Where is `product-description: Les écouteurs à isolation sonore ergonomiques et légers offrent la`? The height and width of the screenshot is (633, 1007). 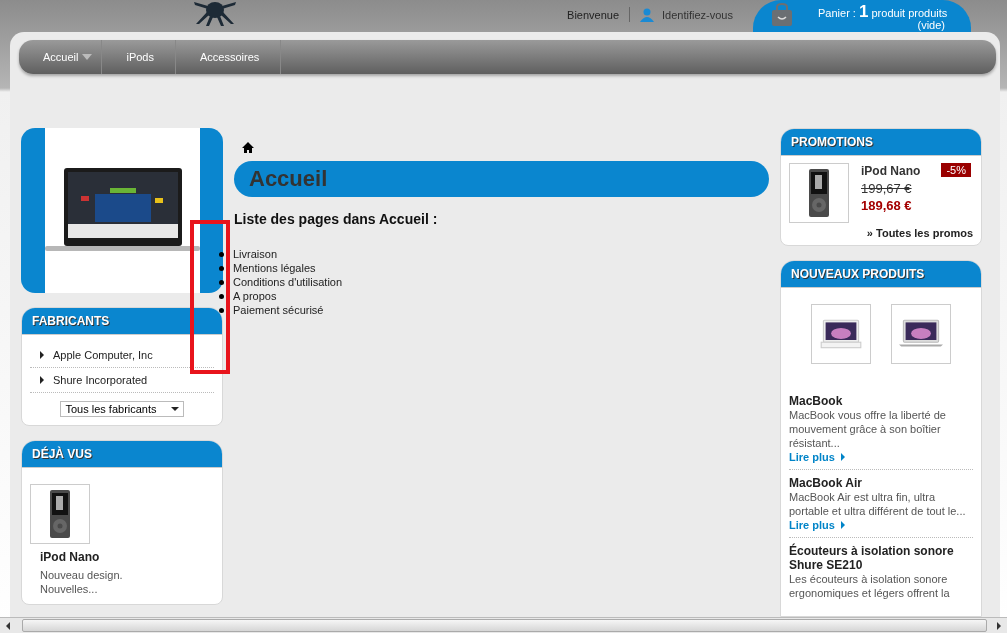
product-description: Les écouteurs à isolation sonore ergonomiques et légers offrent la is located at coordinates (870, 586).